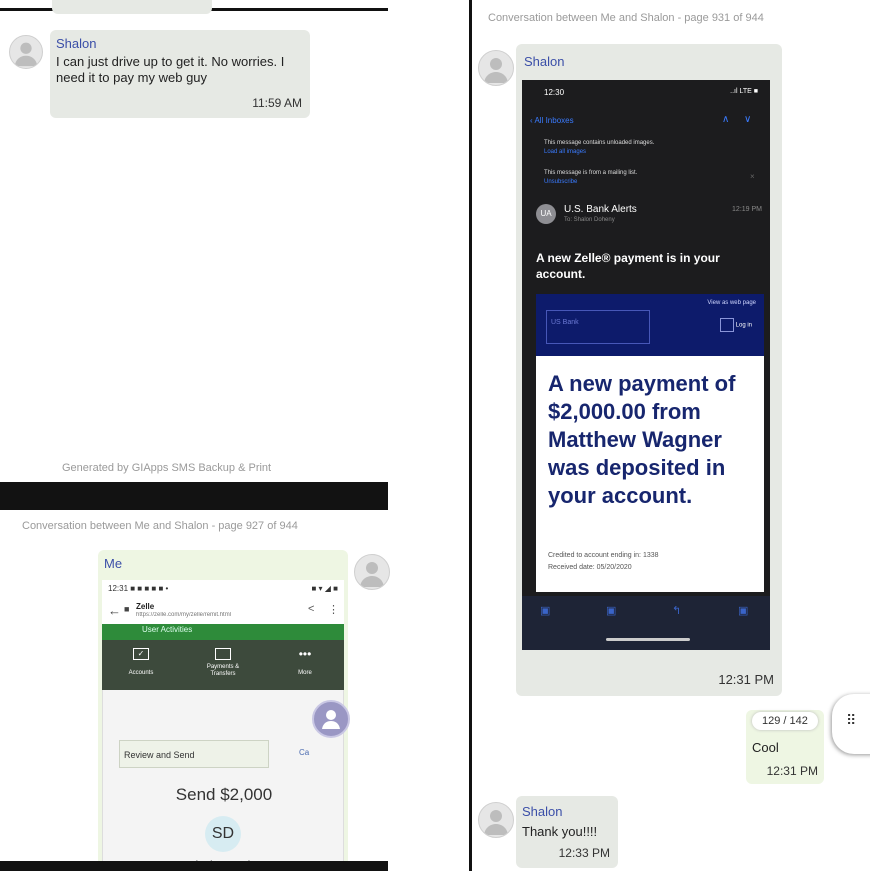 The width and height of the screenshot is (870, 871). I want to click on trash-icon: ▣, so click(545, 610).